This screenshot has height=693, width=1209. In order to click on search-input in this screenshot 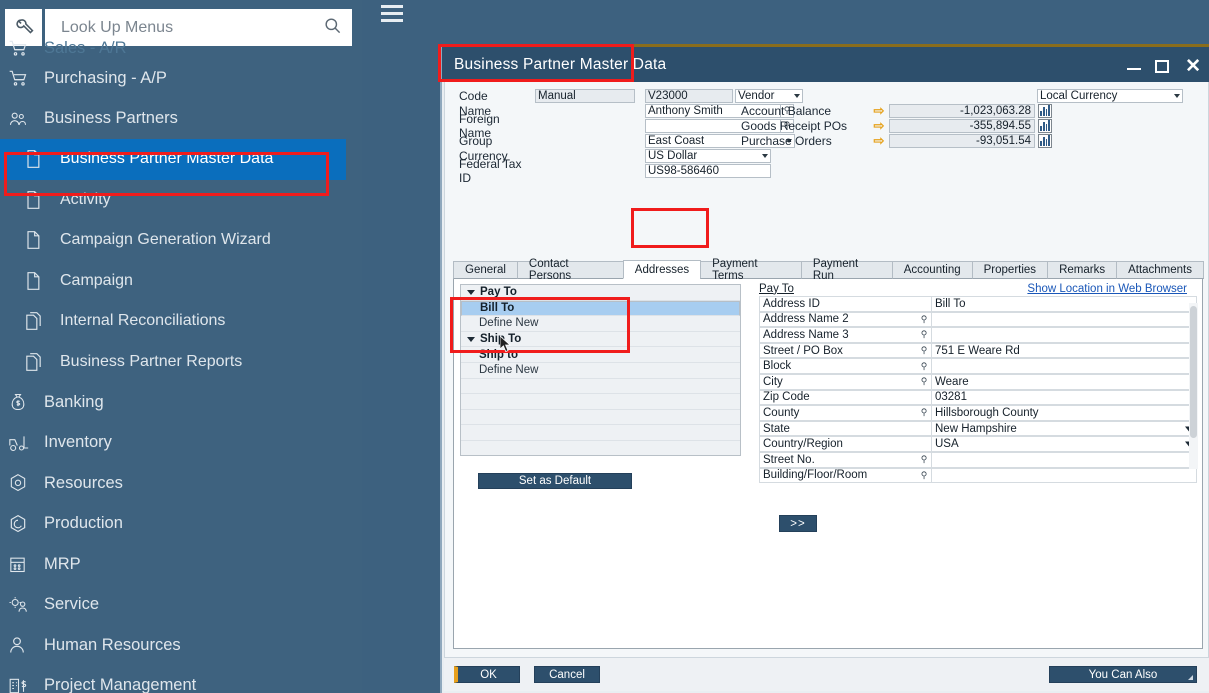, I will do `click(191, 27)`.